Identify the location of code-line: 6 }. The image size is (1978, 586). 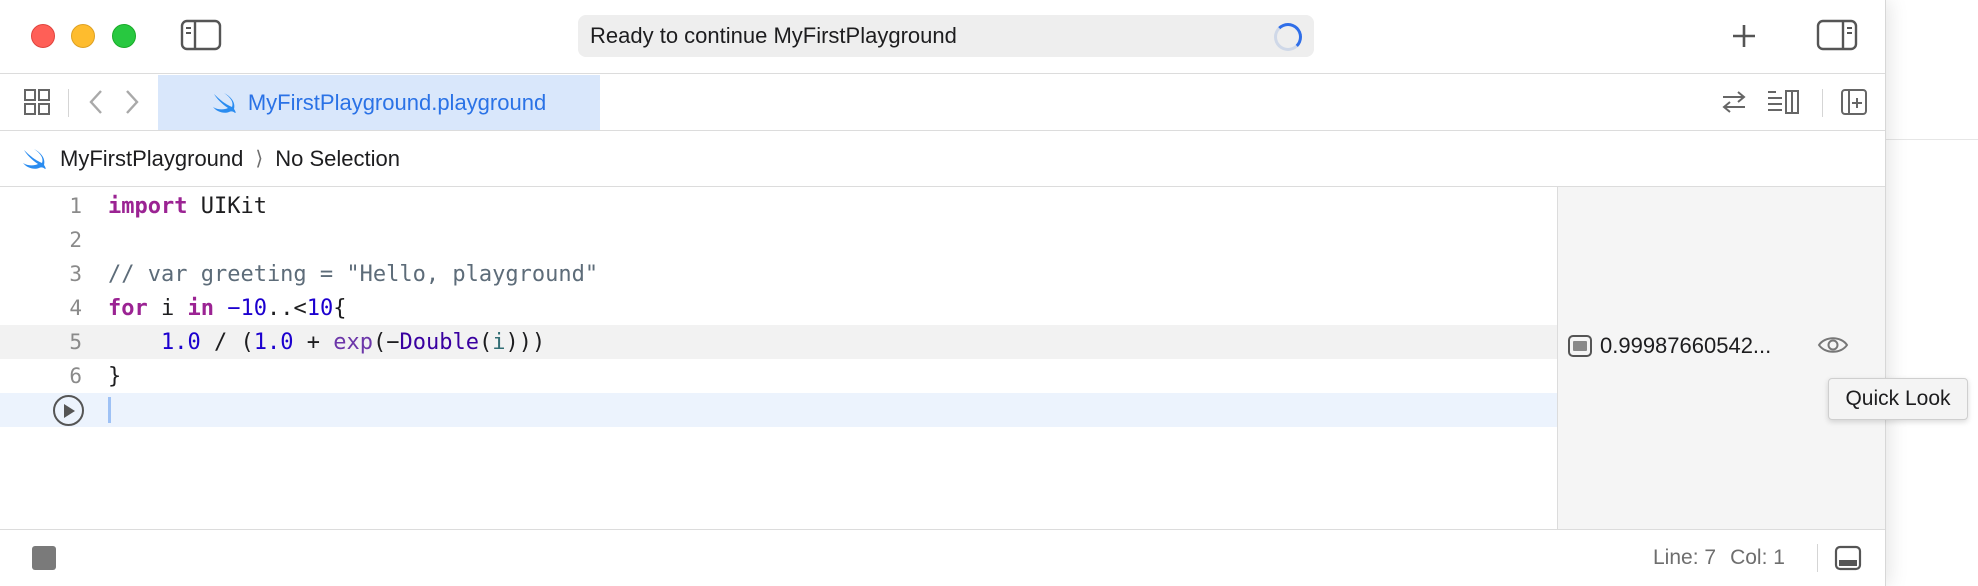
(778, 376).